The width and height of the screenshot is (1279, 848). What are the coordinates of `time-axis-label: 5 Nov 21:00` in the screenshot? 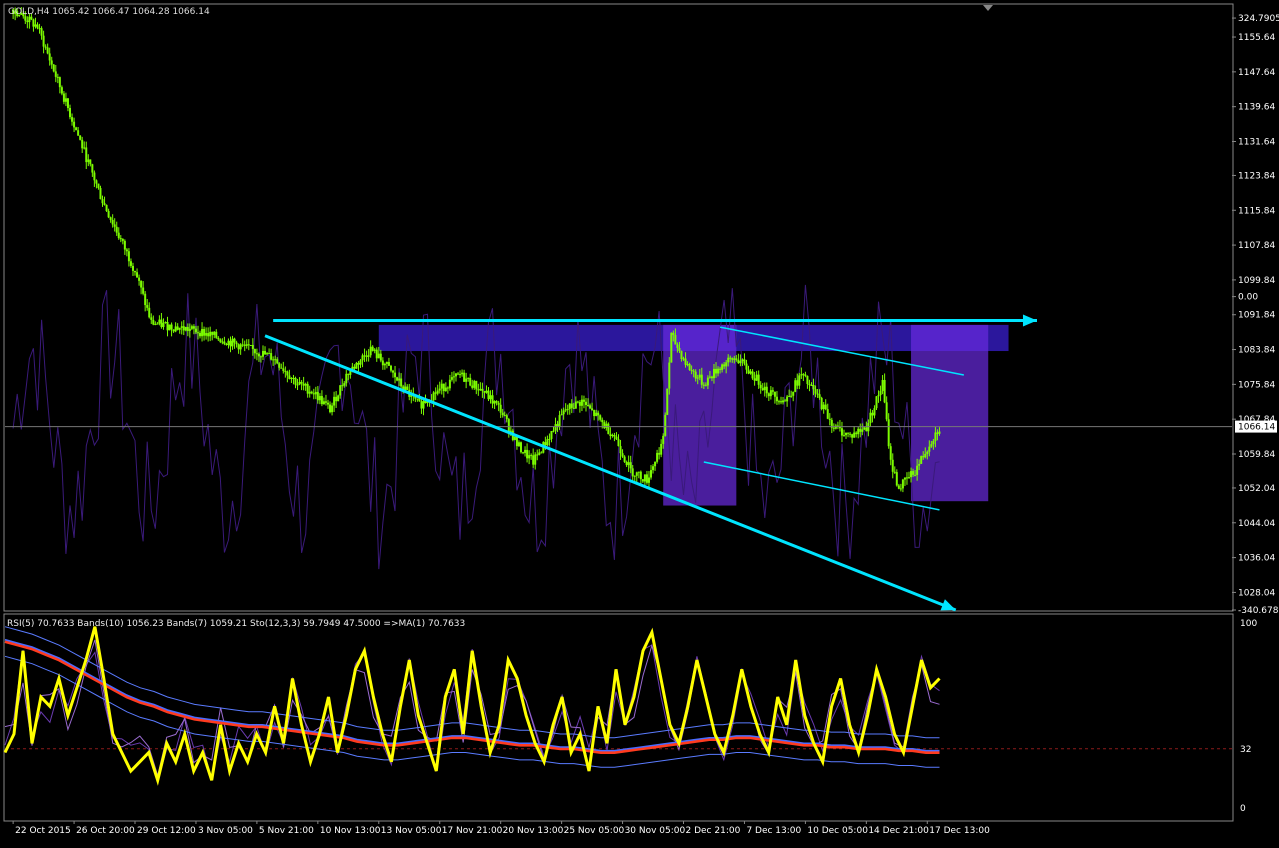 It's located at (286, 831).